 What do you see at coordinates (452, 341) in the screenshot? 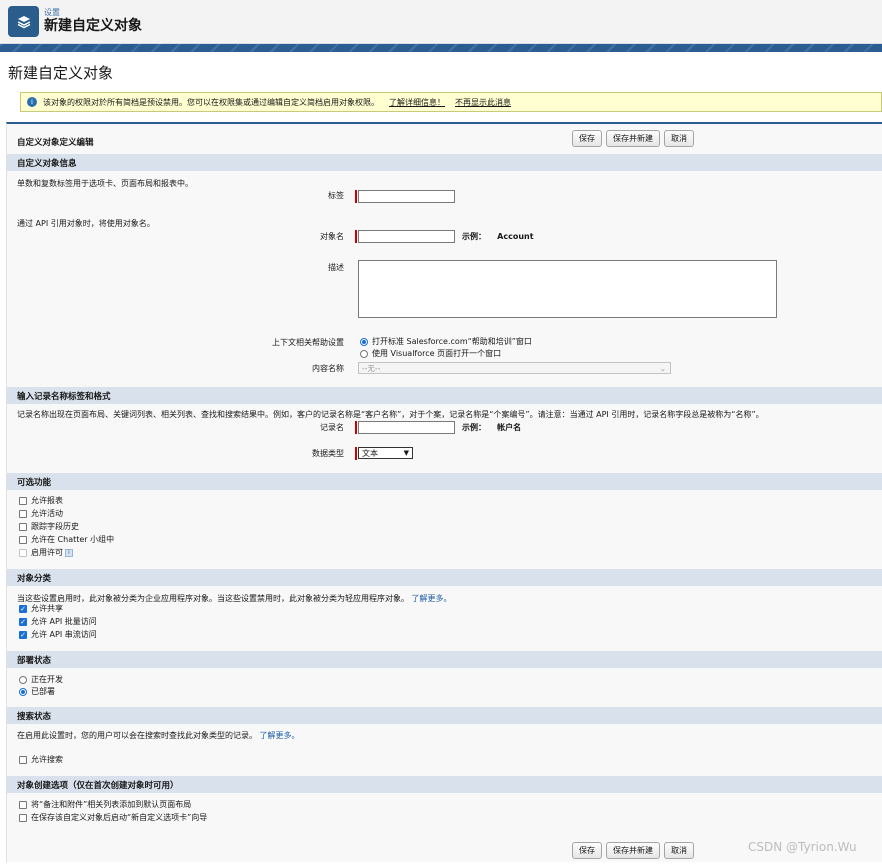
I see `help-option1-text: 打开标准 Salesforce.com“帮助和培训”窗口` at bounding box center [452, 341].